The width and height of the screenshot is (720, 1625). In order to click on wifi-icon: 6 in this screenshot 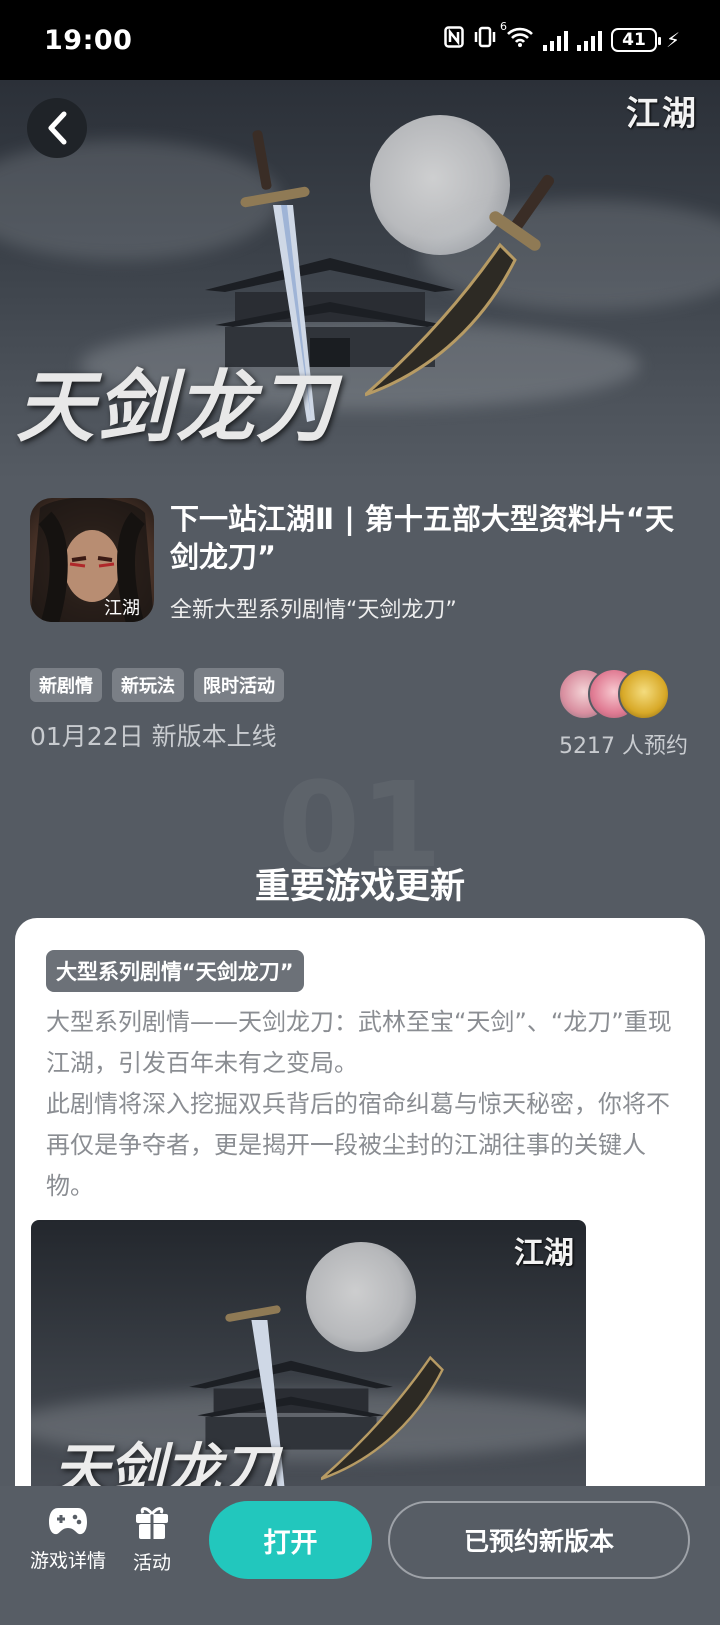, I will do `click(517, 37)`.